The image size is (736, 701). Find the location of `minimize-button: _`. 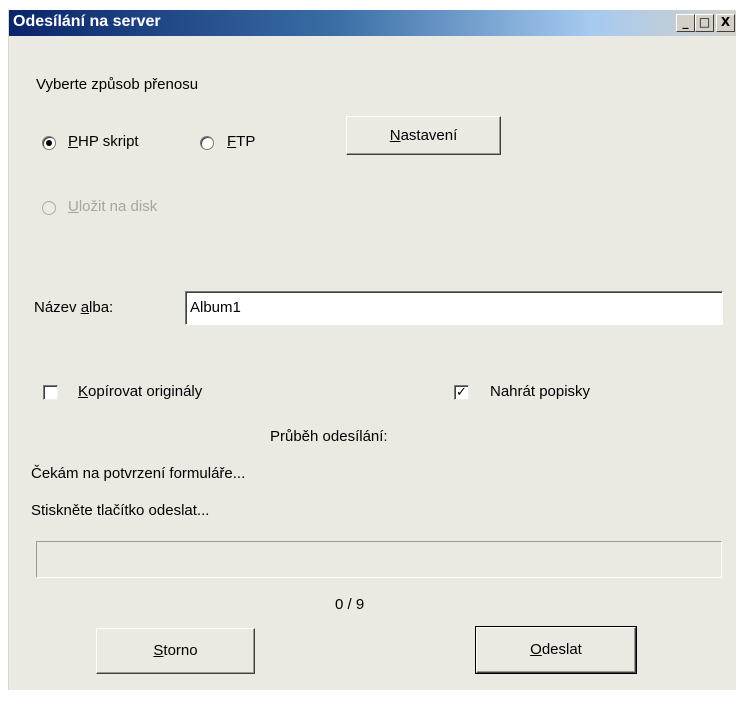

minimize-button: _ is located at coordinates (685, 23).